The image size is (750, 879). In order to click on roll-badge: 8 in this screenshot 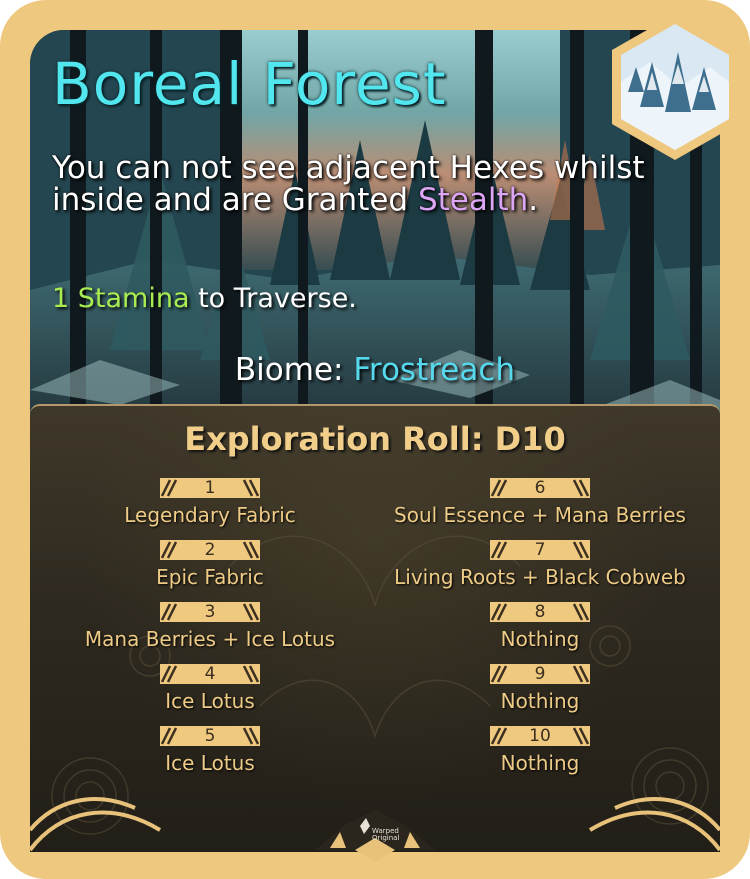, I will do `click(540, 612)`.